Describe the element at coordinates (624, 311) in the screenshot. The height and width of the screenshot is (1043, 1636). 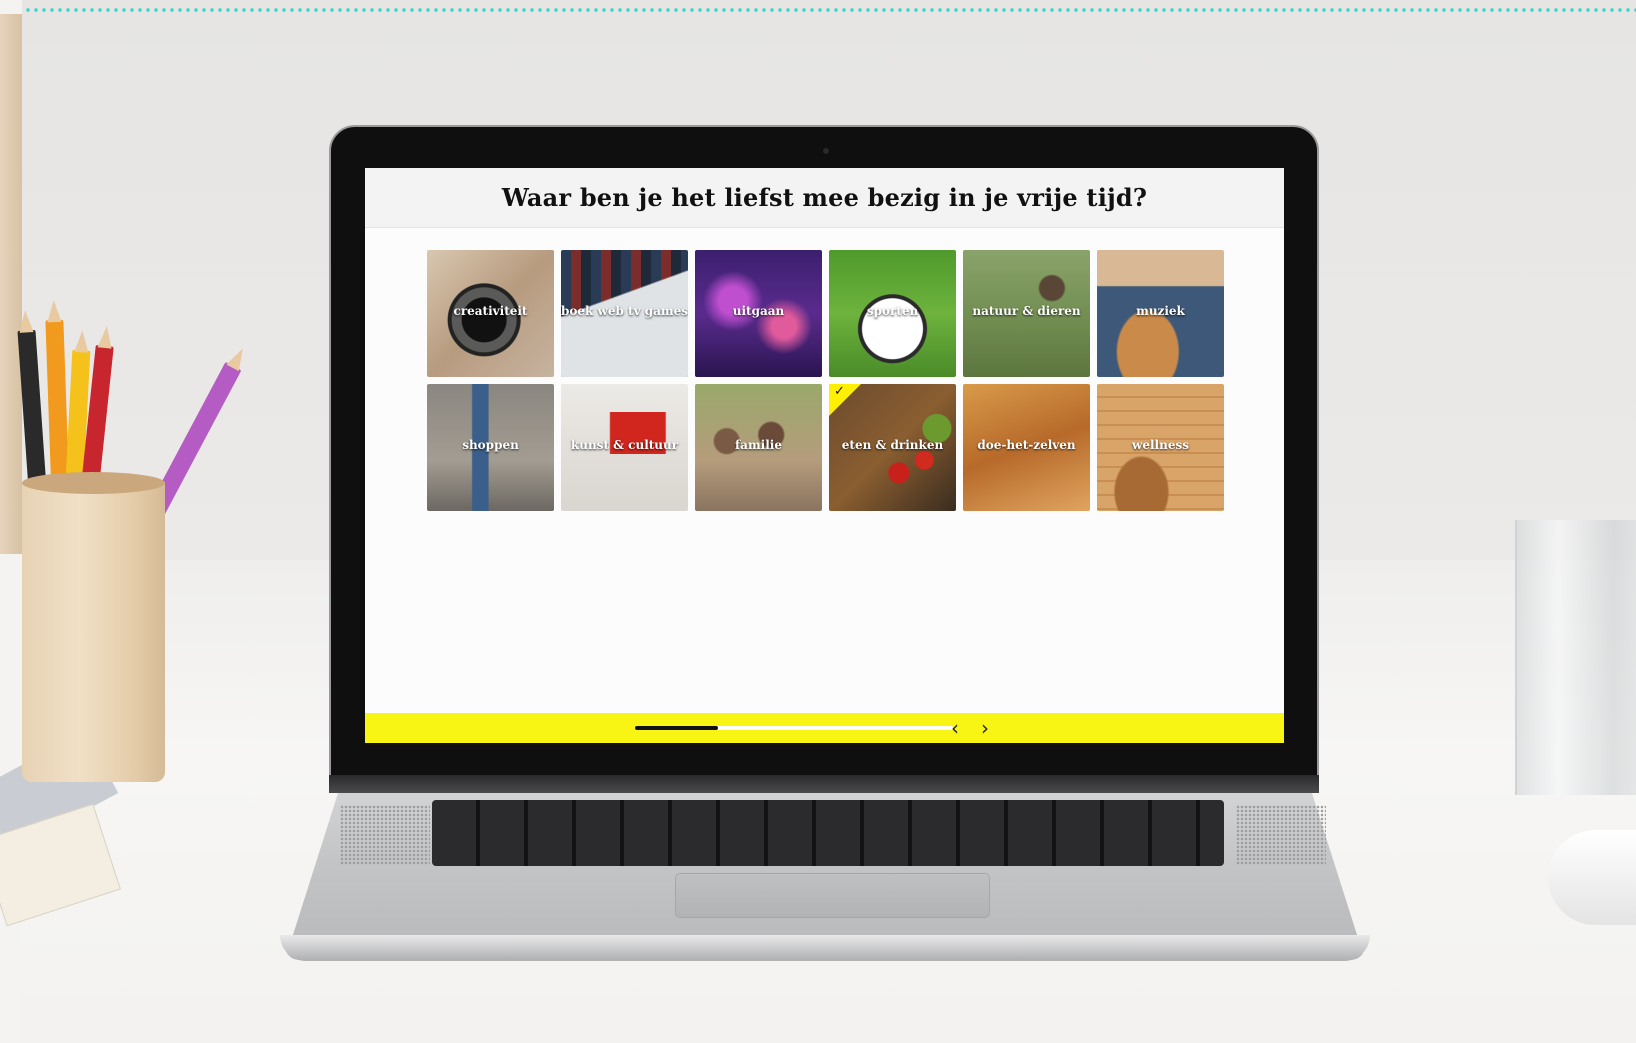
I see `category-label: boek web tv games` at that location.